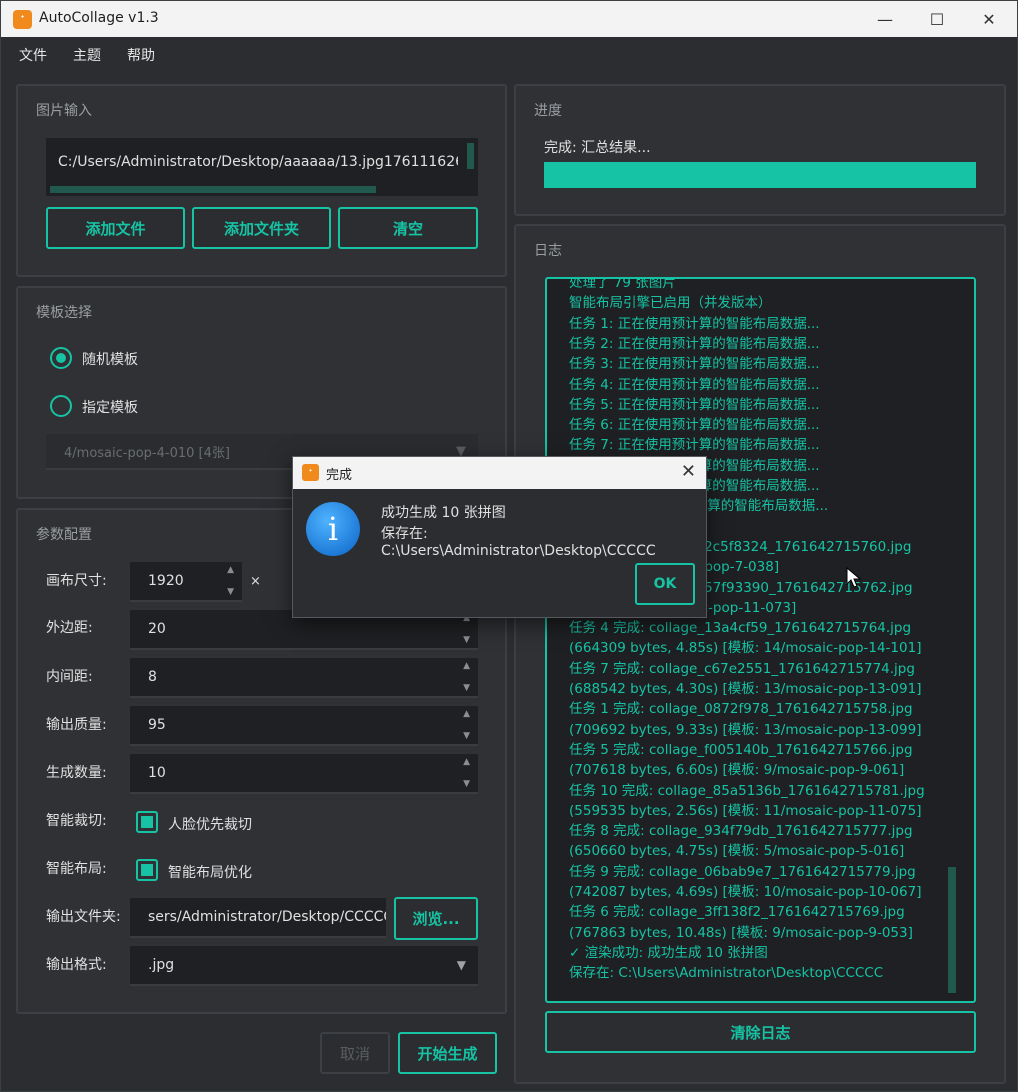  I want to click on spacing-input: 8 ▲ ▼, so click(304, 678).